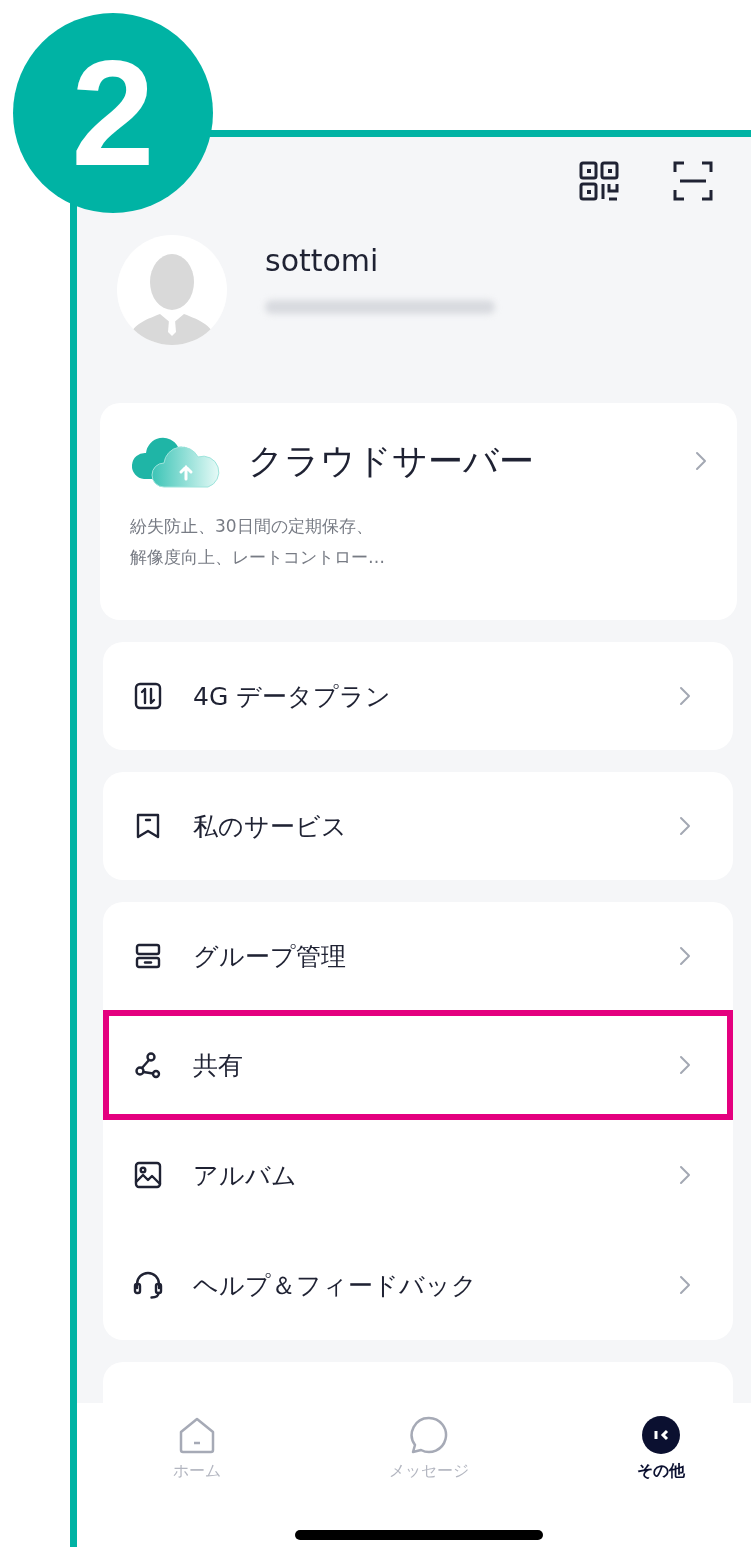  What do you see at coordinates (418, 826) in the screenshot?
I see `menu-item: 私のサービス` at bounding box center [418, 826].